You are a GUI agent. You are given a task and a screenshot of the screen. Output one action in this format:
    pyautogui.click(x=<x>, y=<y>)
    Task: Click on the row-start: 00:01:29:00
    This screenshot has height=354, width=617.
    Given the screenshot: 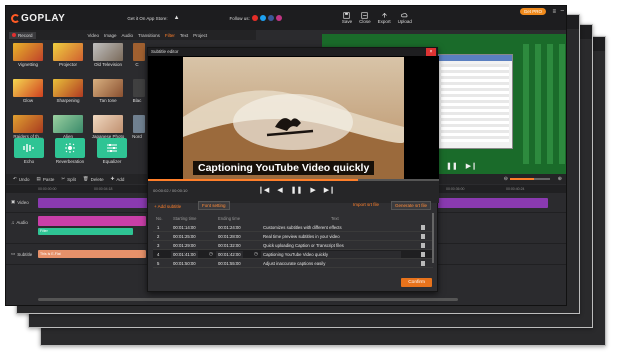 What is the action you would take?
    pyautogui.click(x=184, y=245)
    